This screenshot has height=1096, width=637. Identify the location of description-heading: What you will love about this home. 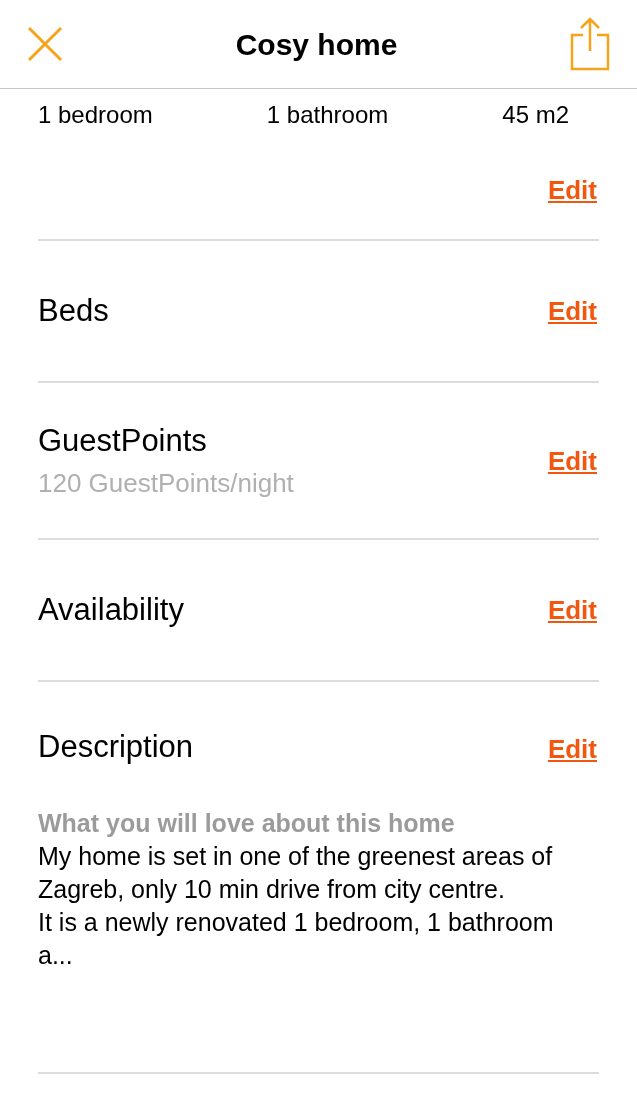
(247, 823).